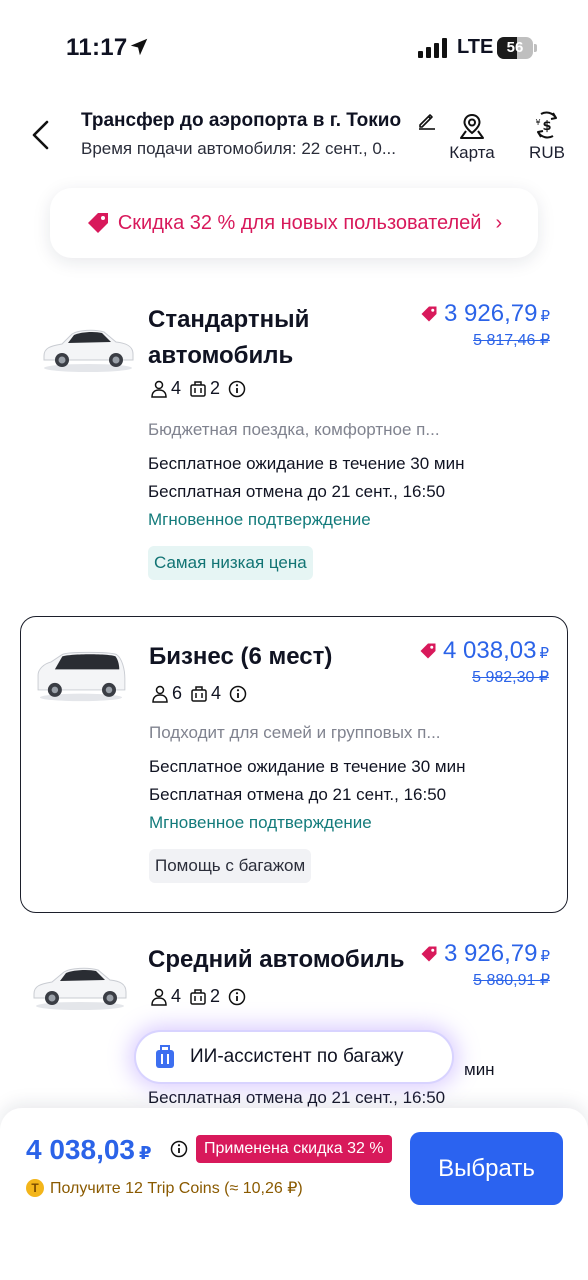 This screenshot has width=588, height=1280. What do you see at coordinates (241, 656) in the screenshot?
I see `car-name: Бизнес (6 мест)` at bounding box center [241, 656].